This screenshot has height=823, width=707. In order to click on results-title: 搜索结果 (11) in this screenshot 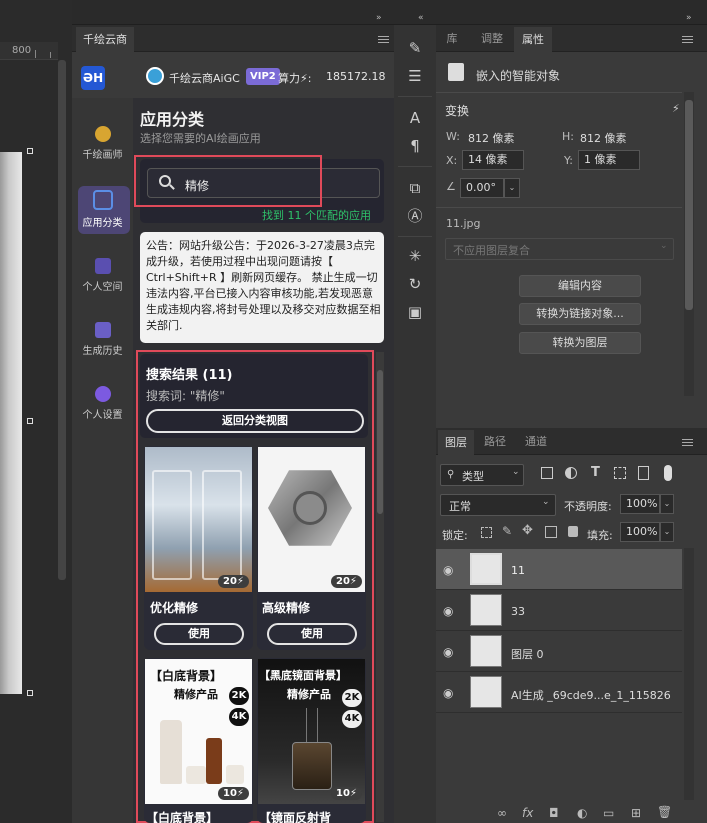, I will do `click(189, 375)`.